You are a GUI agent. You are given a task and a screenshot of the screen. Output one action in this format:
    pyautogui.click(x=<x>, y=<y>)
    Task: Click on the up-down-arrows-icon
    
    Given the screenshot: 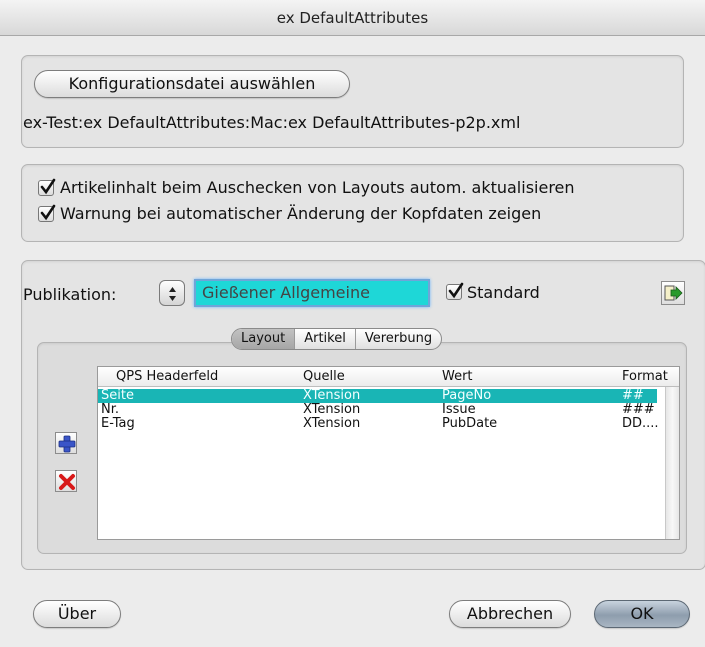 What is the action you would take?
    pyautogui.click(x=172, y=294)
    